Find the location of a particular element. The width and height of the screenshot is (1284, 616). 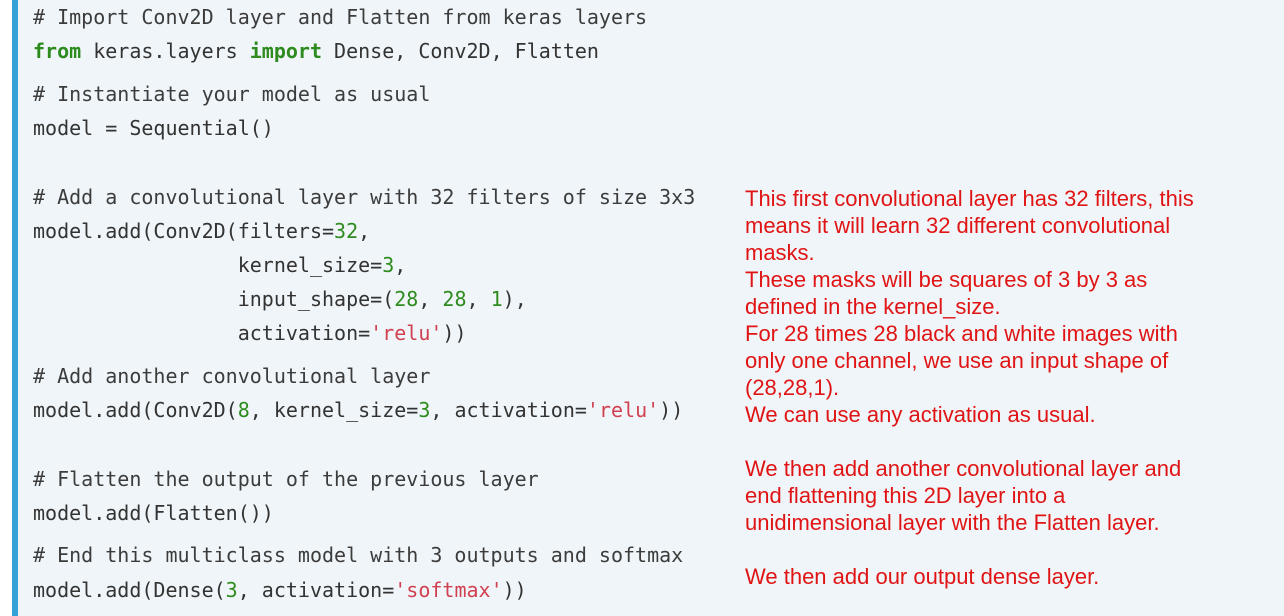

code-text: ), is located at coordinates (514, 299).